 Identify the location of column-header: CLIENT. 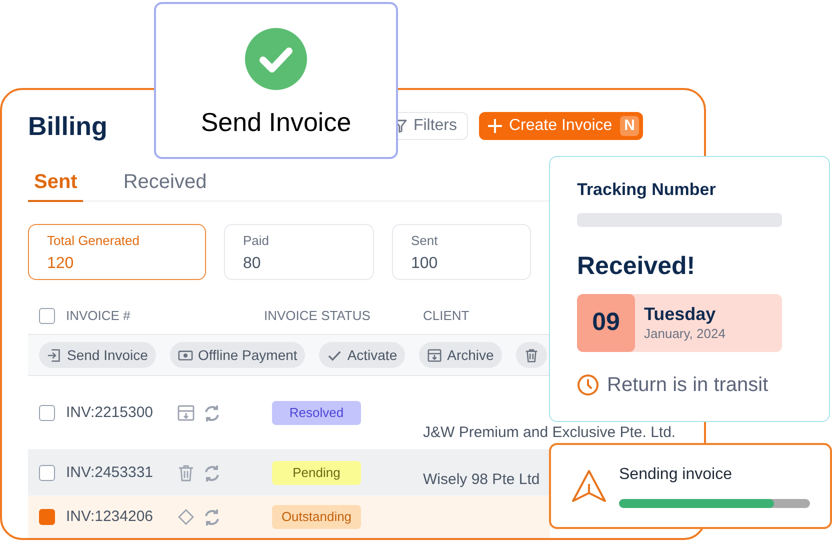
(446, 316).